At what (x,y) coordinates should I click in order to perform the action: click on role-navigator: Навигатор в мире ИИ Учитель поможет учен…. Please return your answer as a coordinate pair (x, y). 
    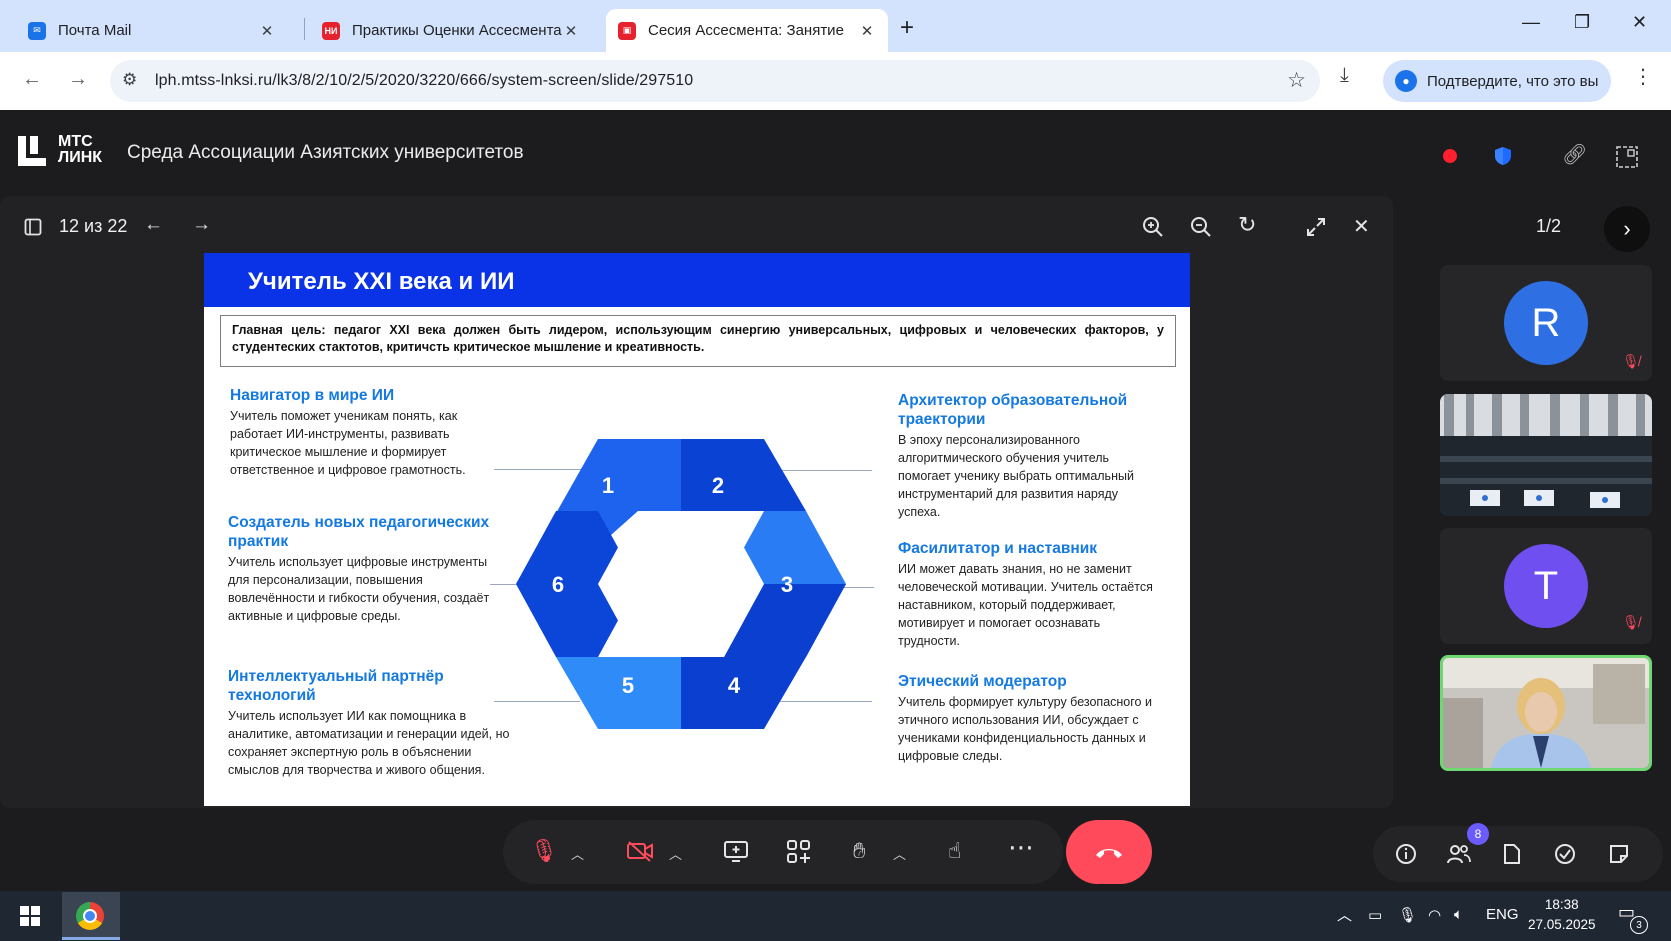
    Looking at the image, I should click on (348, 432).